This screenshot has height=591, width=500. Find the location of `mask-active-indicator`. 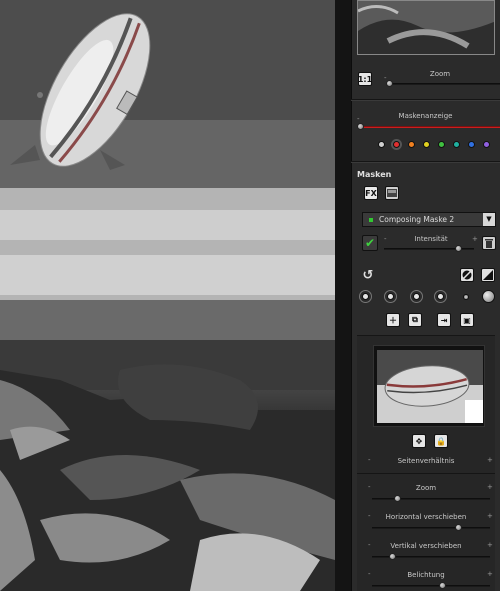

mask-active-indicator is located at coordinates (371, 220).